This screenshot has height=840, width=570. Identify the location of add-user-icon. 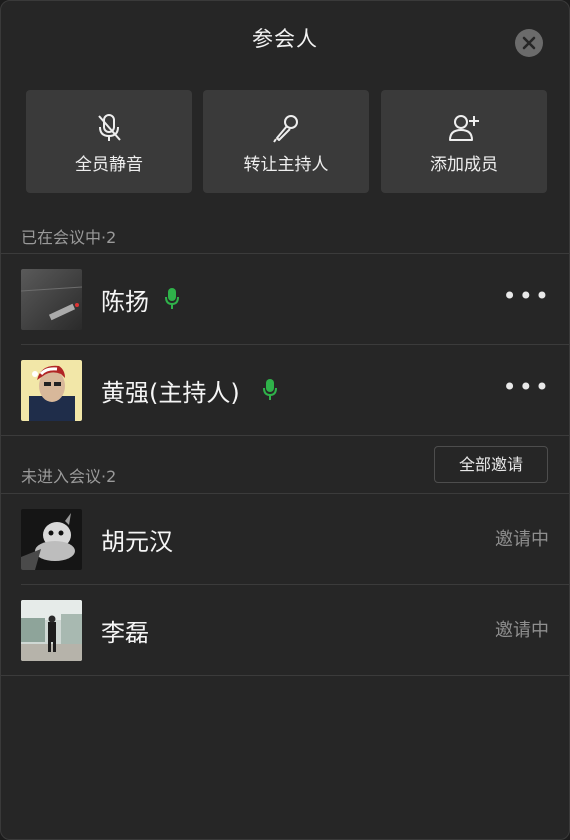
(464, 128).